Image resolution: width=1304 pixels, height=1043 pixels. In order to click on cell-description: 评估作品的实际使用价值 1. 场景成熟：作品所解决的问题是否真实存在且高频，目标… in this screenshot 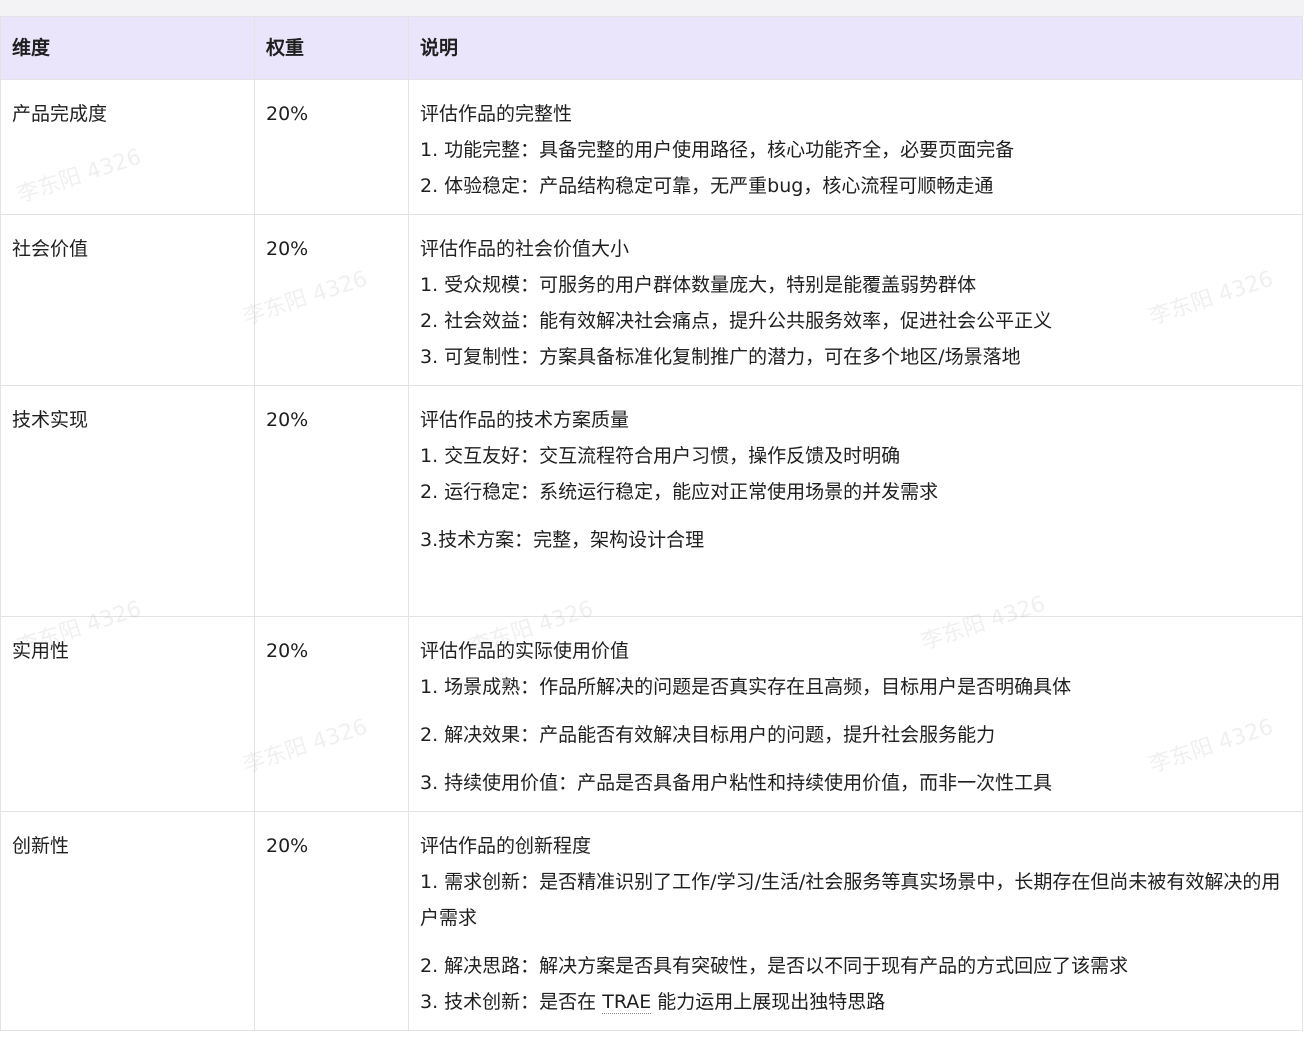, I will do `click(855, 714)`.